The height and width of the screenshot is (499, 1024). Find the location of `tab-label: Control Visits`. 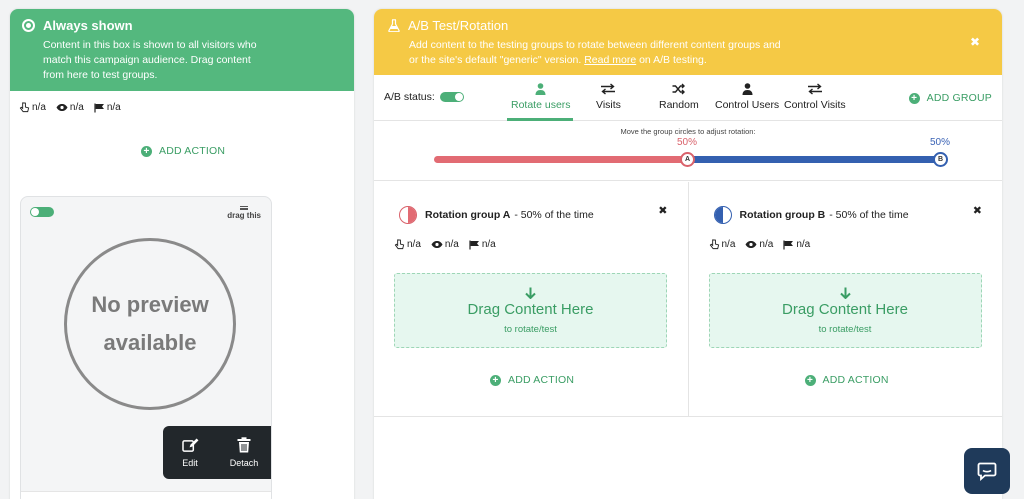

tab-label: Control Visits is located at coordinates (815, 105).